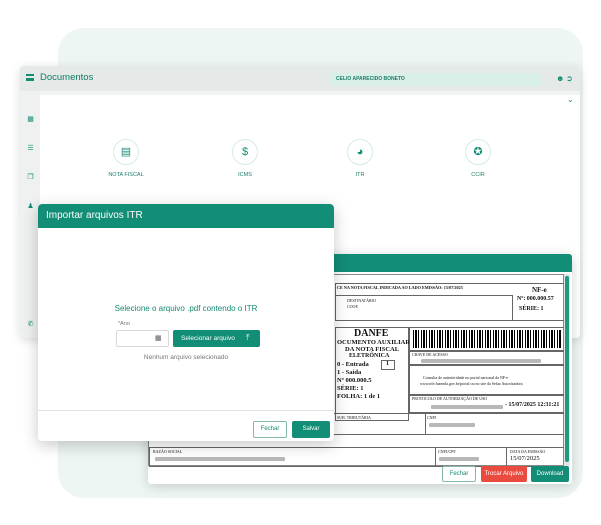  Describe the element at coordinates (371, 333) in the screenshot. I see `danfe-title: DANFE` at that location.